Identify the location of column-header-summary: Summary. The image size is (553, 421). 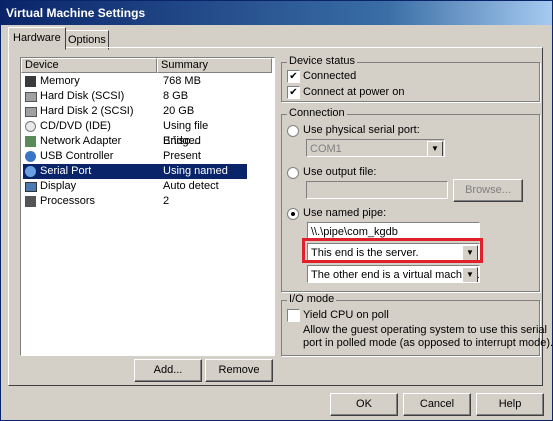
(214, 65).